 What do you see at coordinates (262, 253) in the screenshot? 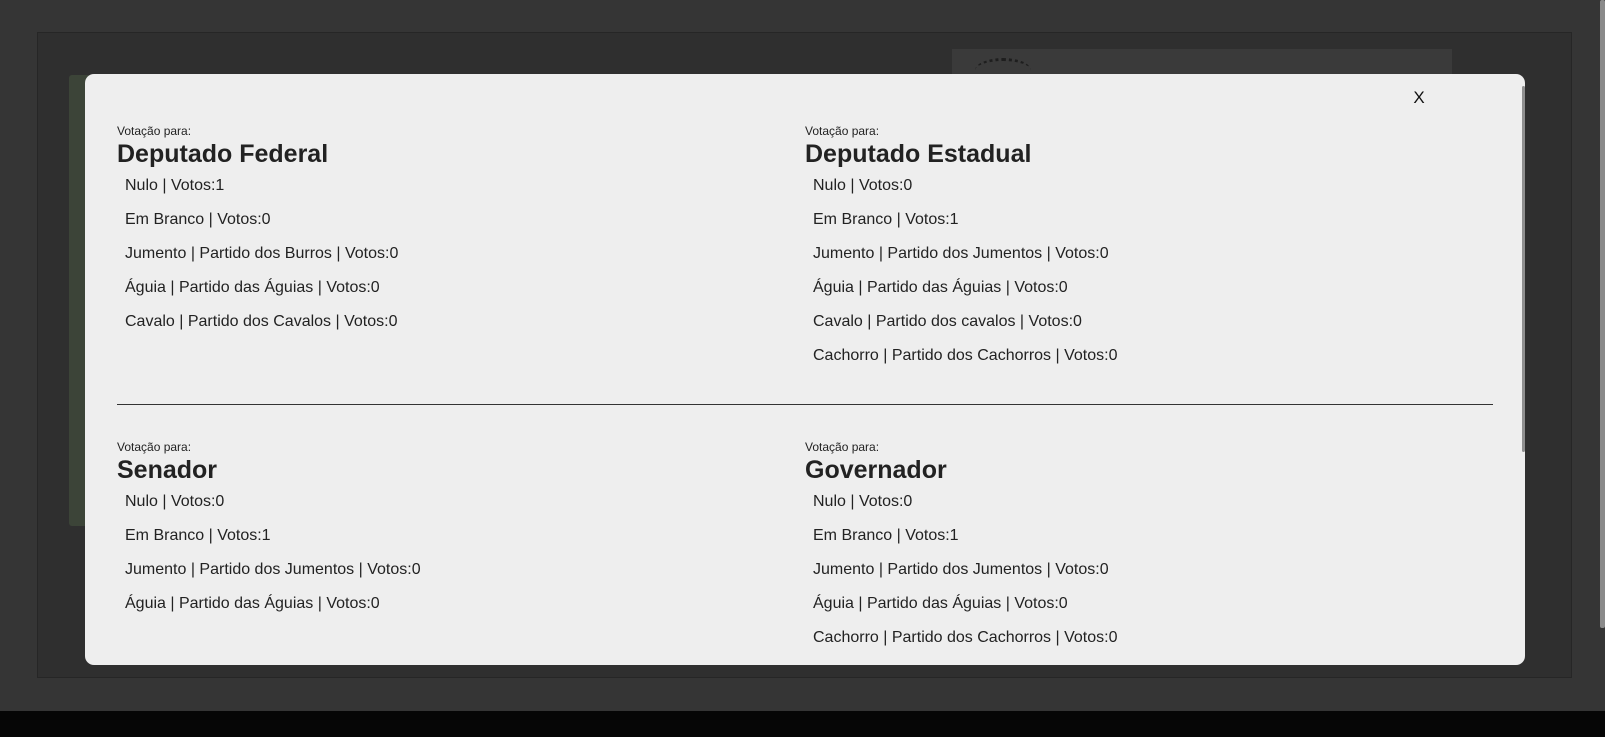
I see `result-item: Jumento | Partido dos Burros | Votos:0` at bounding box center [262, 253].